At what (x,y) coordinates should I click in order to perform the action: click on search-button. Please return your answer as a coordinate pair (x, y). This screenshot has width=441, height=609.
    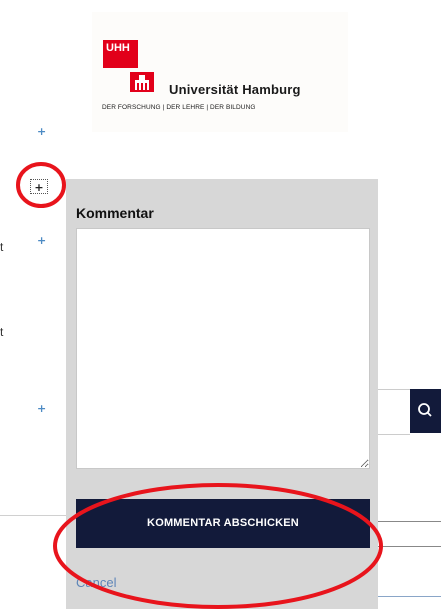
    Looking at the image, I should click on (425, 411).